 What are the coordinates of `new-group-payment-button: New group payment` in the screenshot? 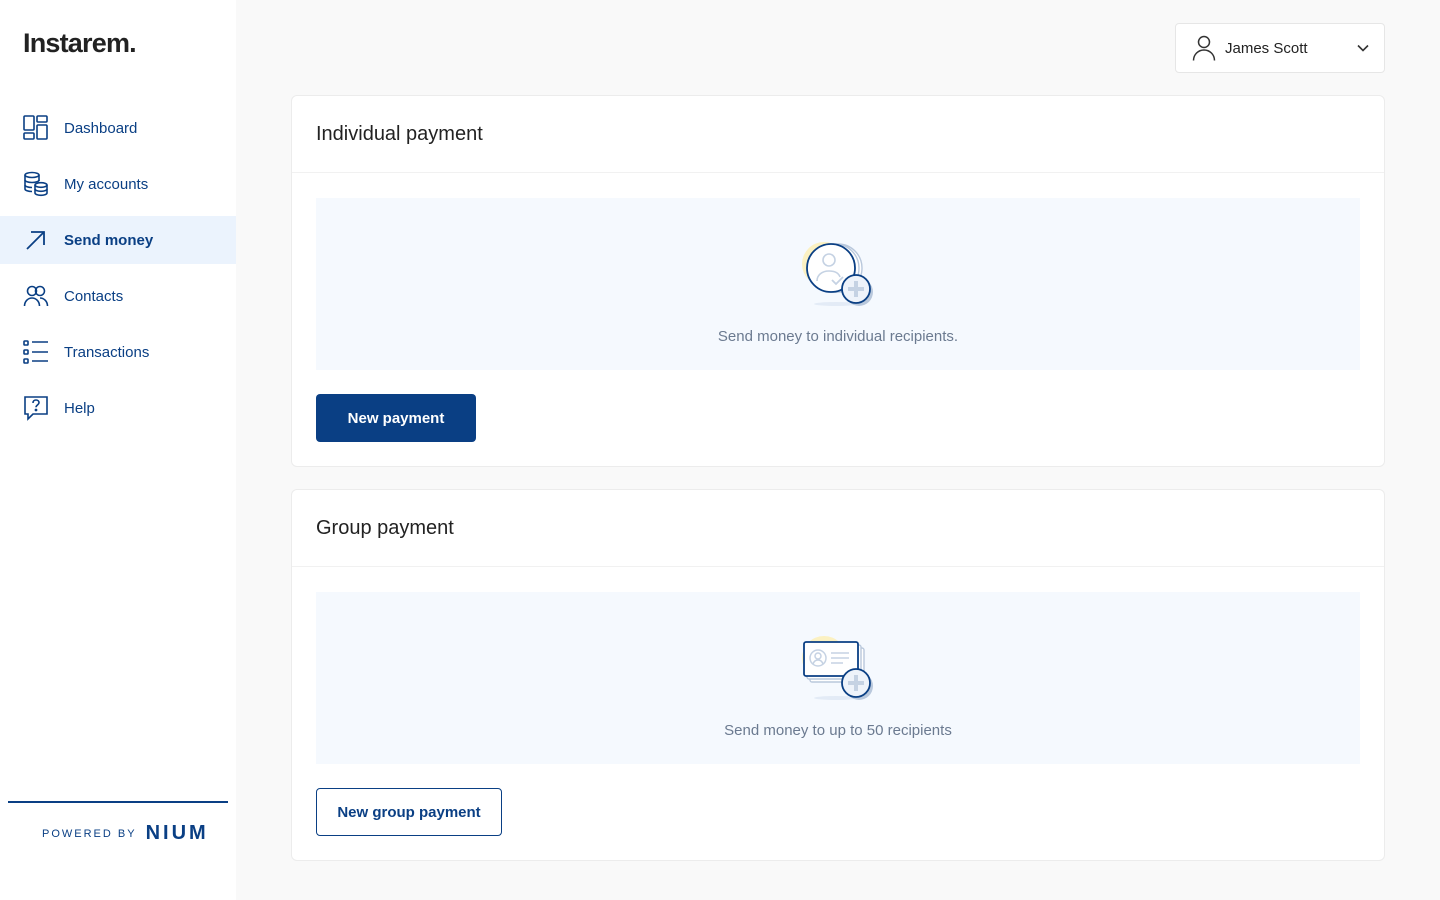 It's located at (409, 812).